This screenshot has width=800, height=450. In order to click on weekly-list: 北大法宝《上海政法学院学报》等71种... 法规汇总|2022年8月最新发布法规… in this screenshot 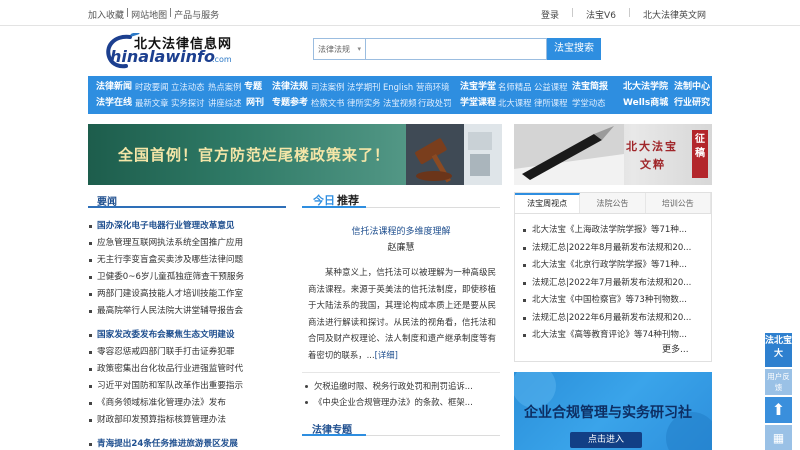, I will do `click(615, 283)`.